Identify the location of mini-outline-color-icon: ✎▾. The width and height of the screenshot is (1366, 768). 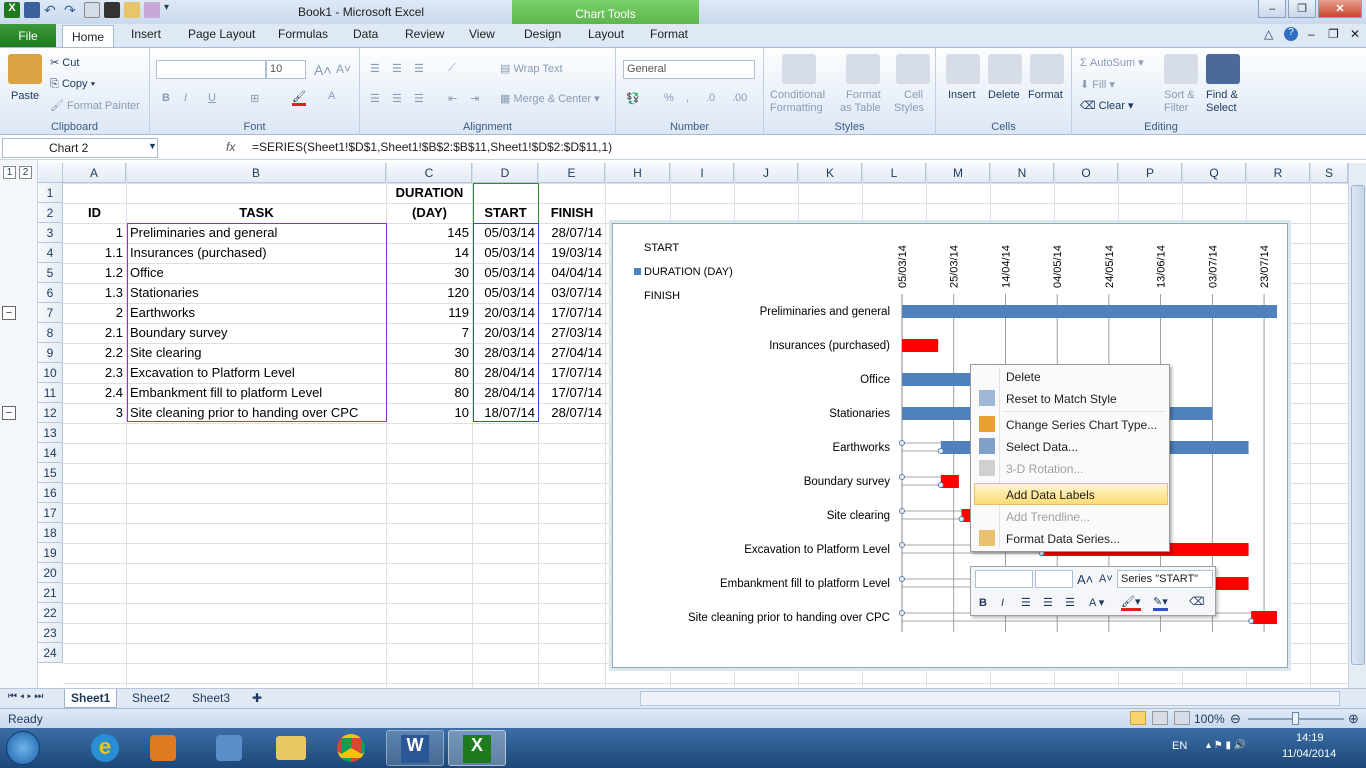
(1160, 603).